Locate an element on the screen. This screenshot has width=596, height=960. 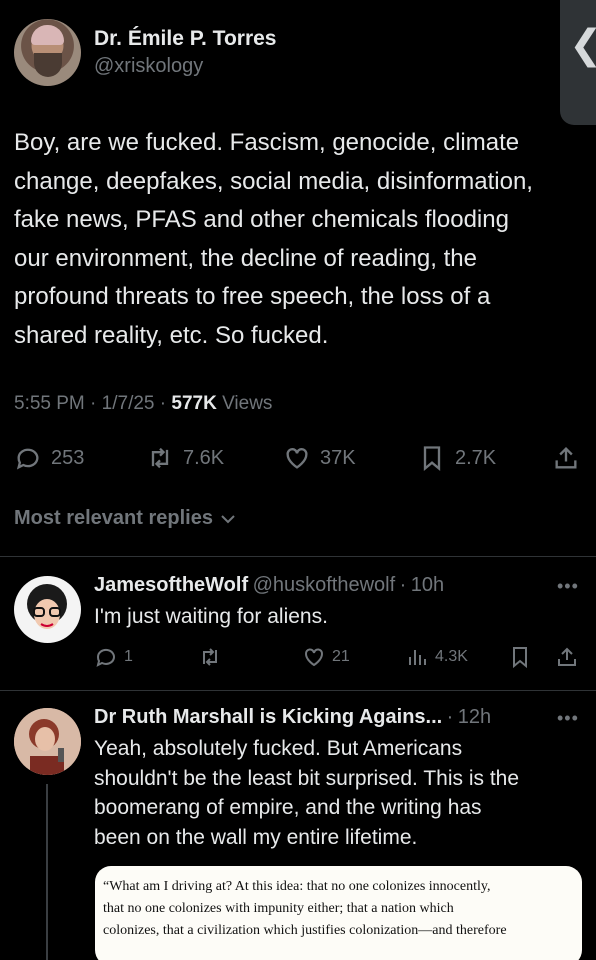
avatar-beanie is located at coordinates (47, 35).